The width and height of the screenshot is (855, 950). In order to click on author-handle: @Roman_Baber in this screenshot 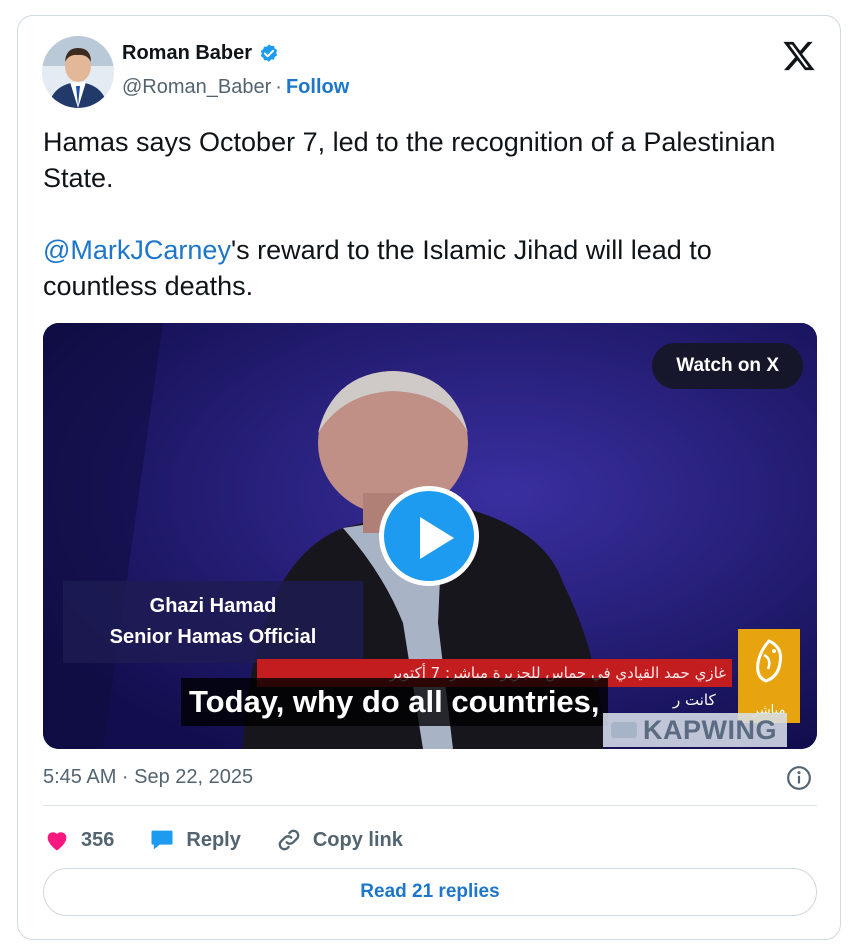, I will do `click(196, 87)`.